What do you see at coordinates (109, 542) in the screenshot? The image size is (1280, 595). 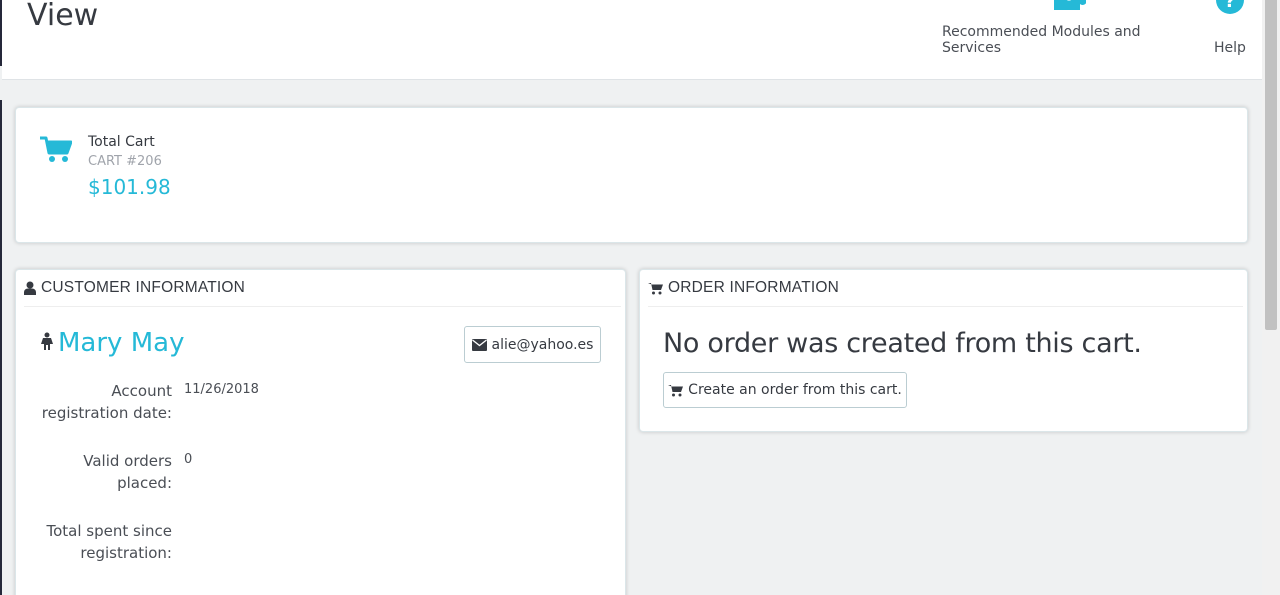 I see `info-label: Total spent since registration:` at bounding box center [109, 542].